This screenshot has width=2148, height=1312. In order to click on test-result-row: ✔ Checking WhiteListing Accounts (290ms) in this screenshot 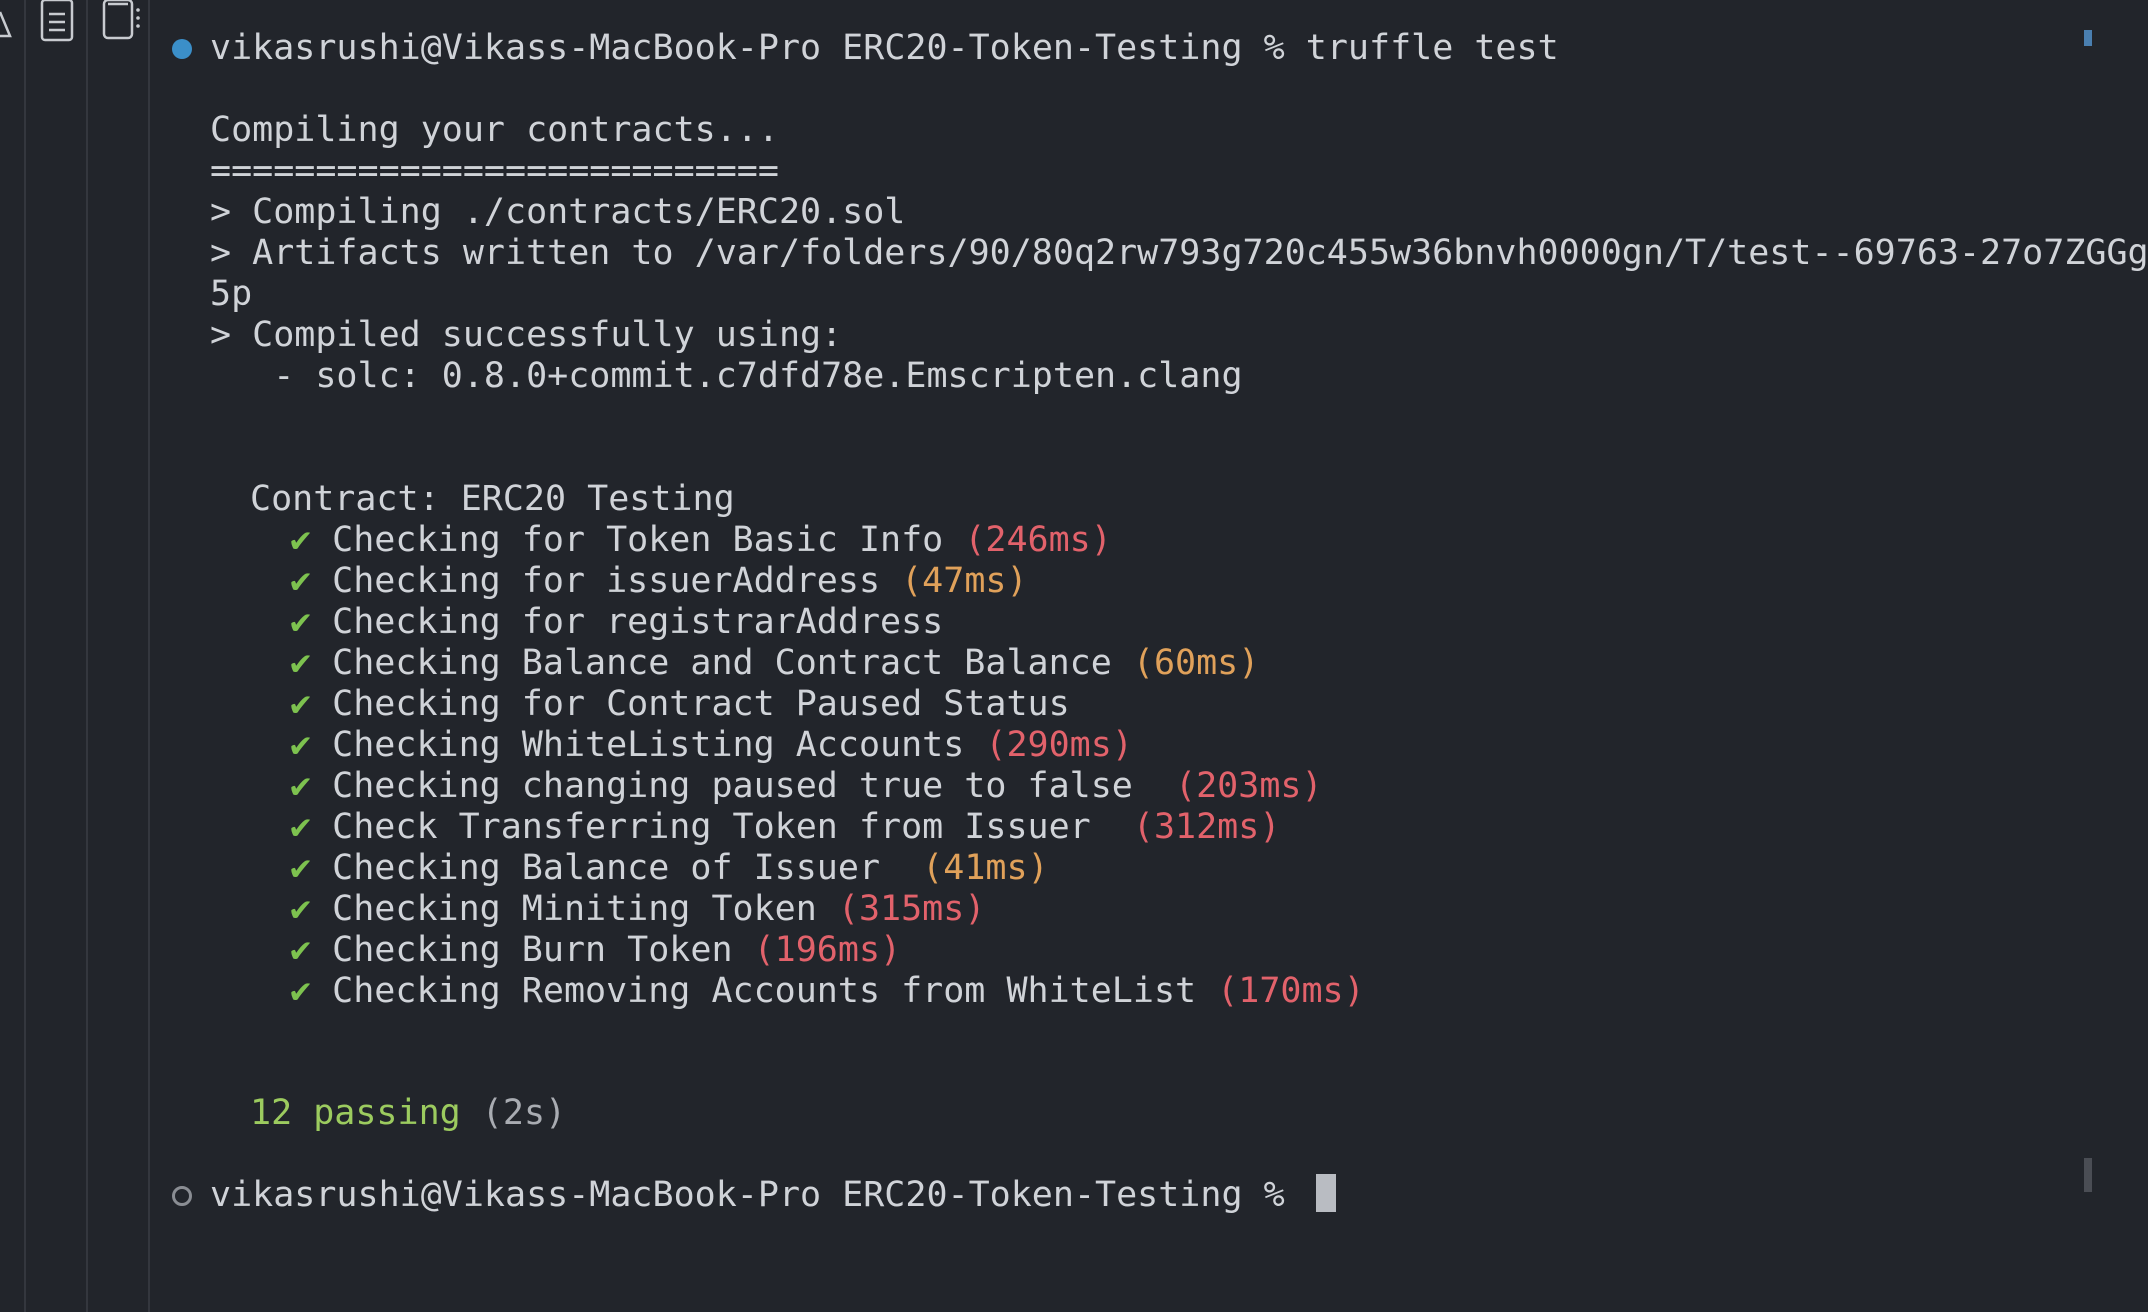, I will do `click(711, 745)`.